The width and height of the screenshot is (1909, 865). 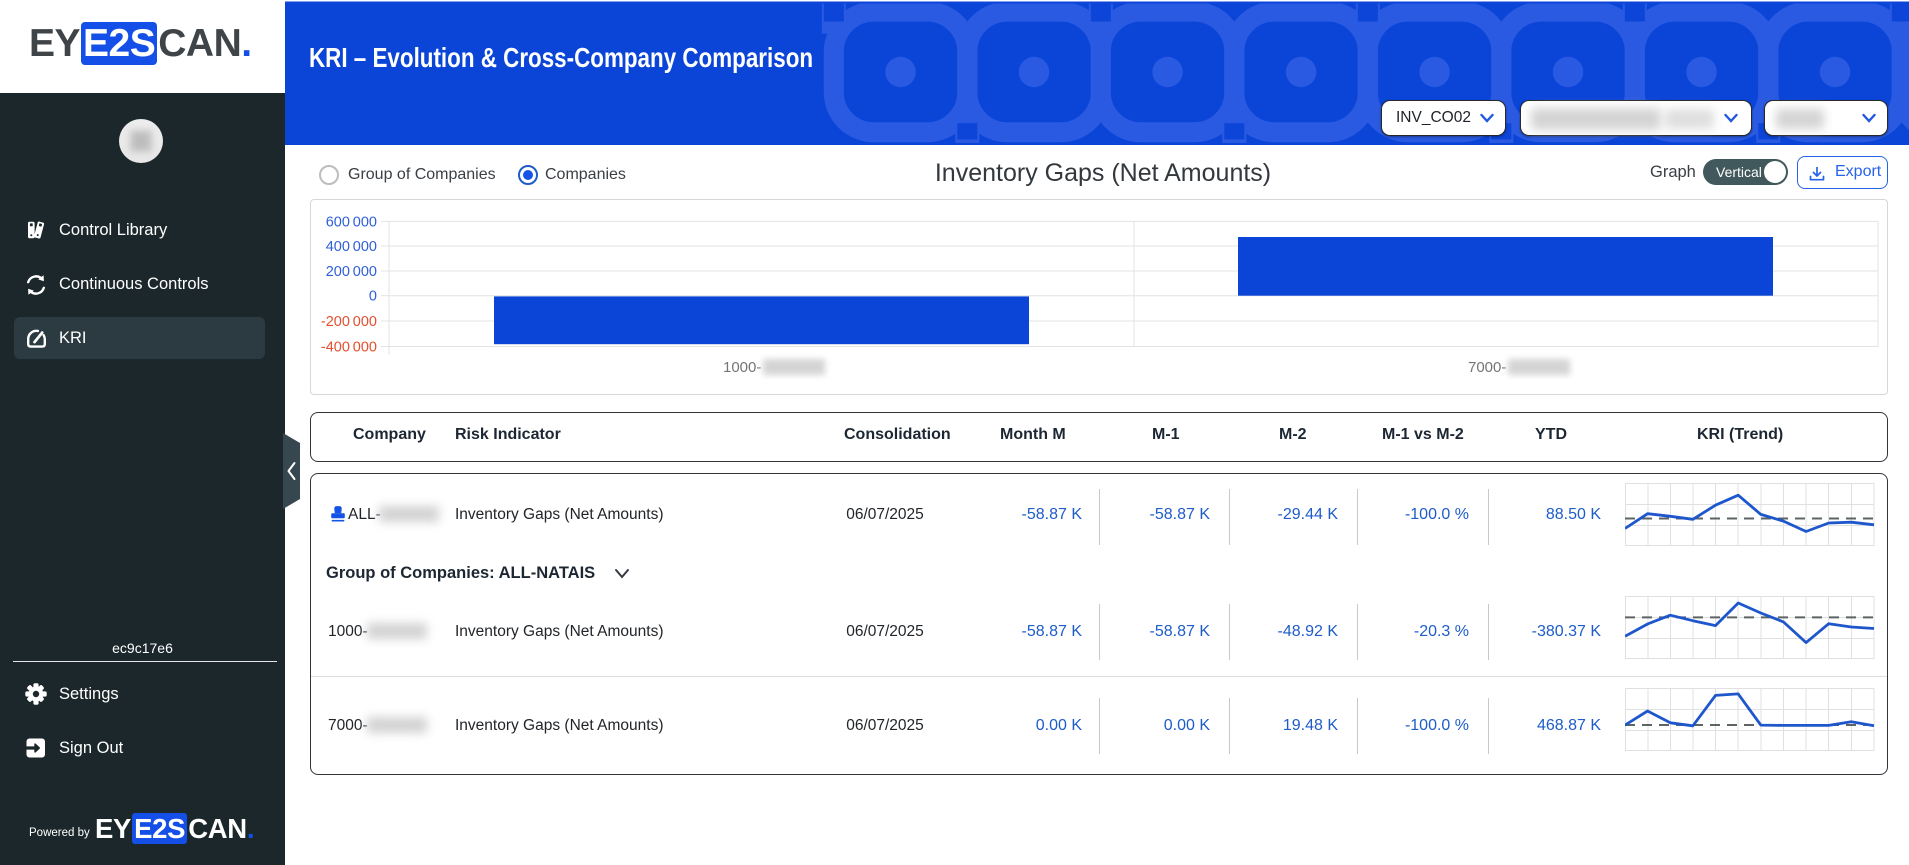 What do you see at coordinates (349, 322) in the screenshot?
I see `svg-text: -200 000` at bounding box center [349, 322].